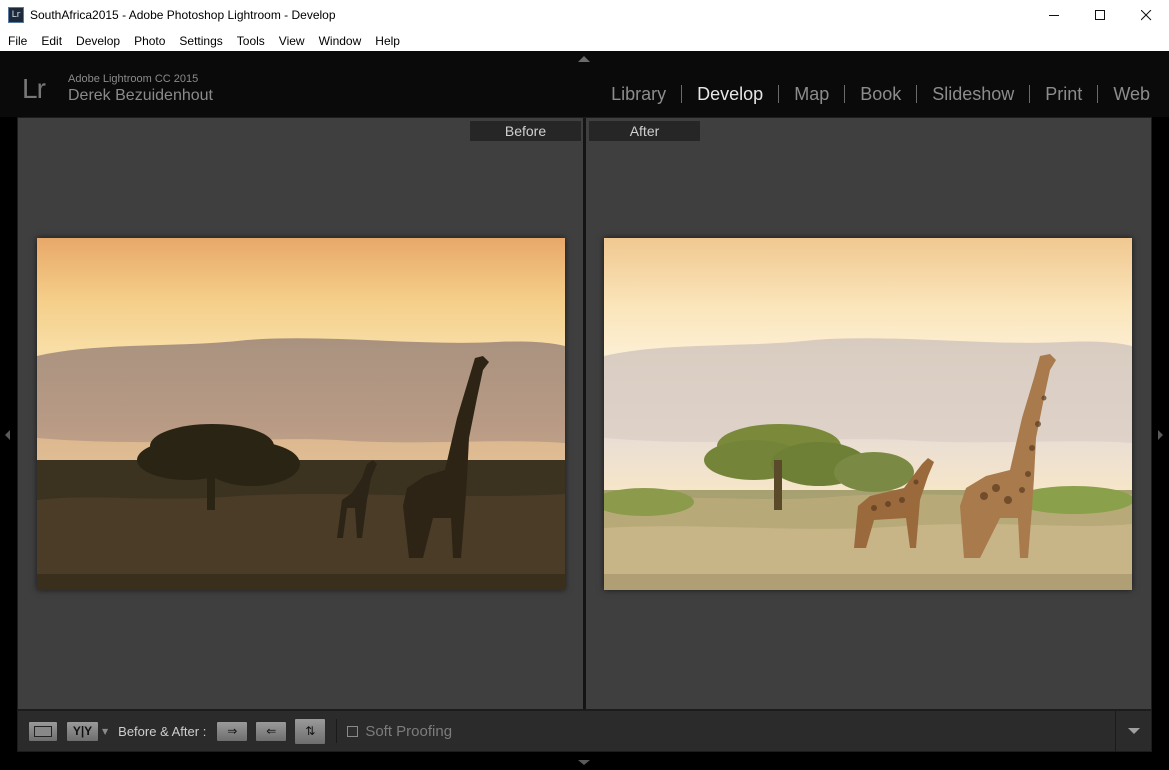  What do you see at coordinates (97, 41) in the screenshot?
I see `menu-develop: Develop` at bounding box center [97, 41].